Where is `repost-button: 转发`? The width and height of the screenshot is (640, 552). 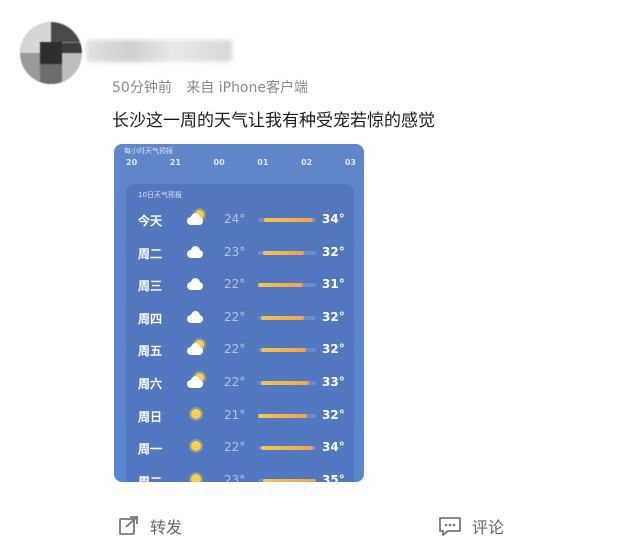
repost-button: 转发 is located at coordinates (150, 526).